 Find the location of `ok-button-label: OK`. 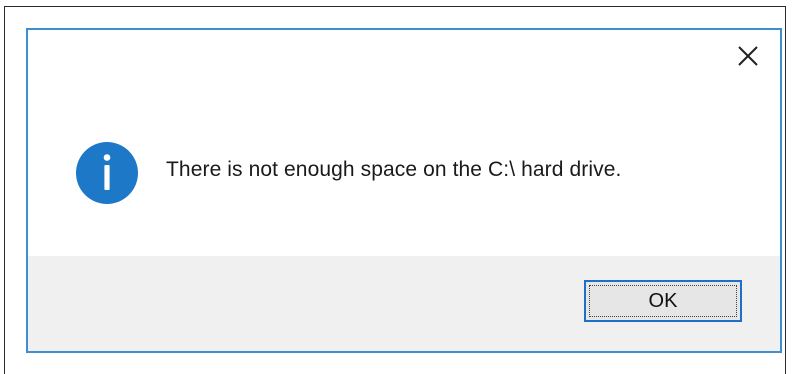

ok-button-label: OK is located at coordinates (663, 300).